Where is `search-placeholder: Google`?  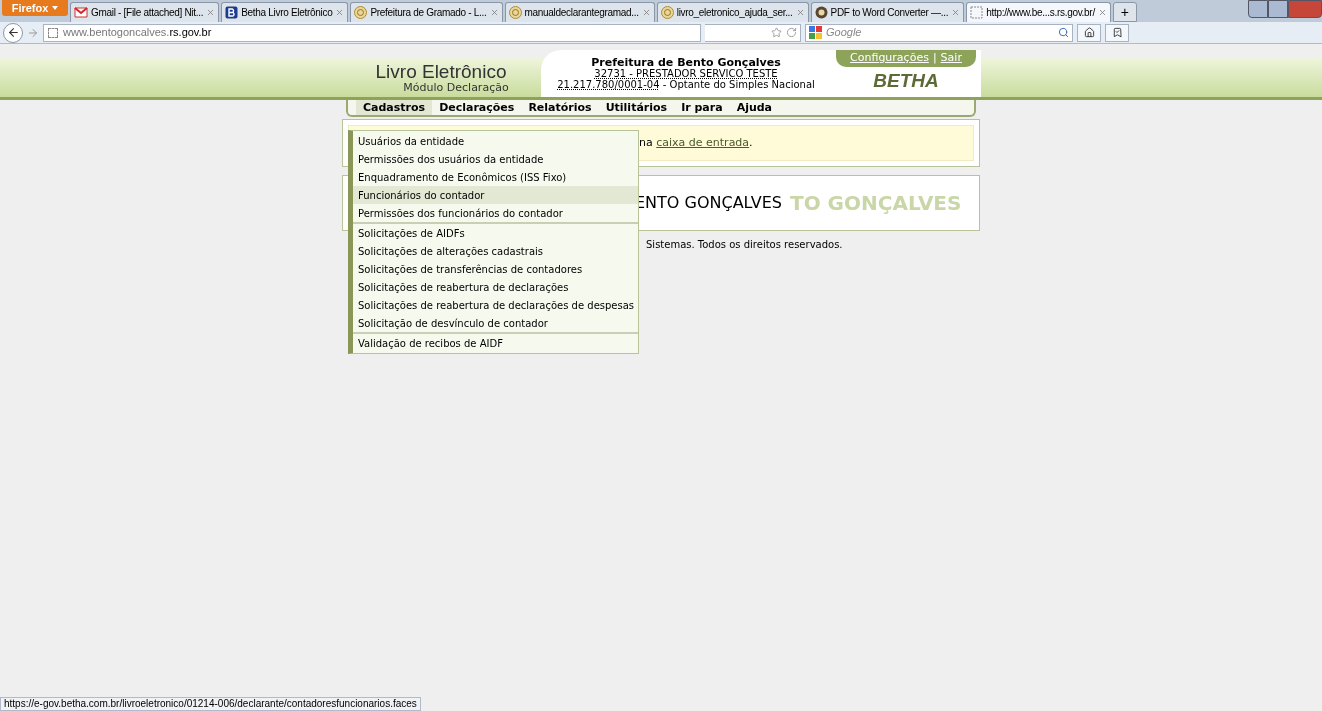 search-placeholder: Google is located at coordinates (844, 33).